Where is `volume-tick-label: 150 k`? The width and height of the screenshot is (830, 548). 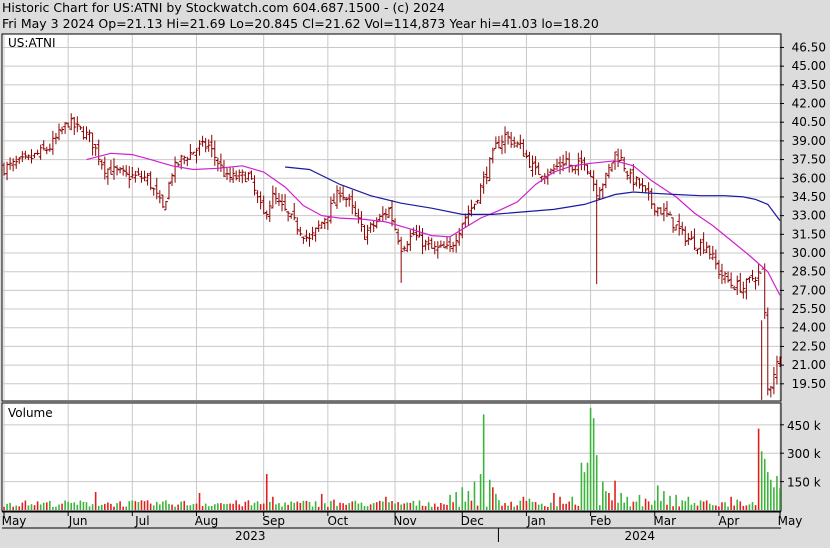
volume-tick-label: 150 k is located at coordinates (804, 483).